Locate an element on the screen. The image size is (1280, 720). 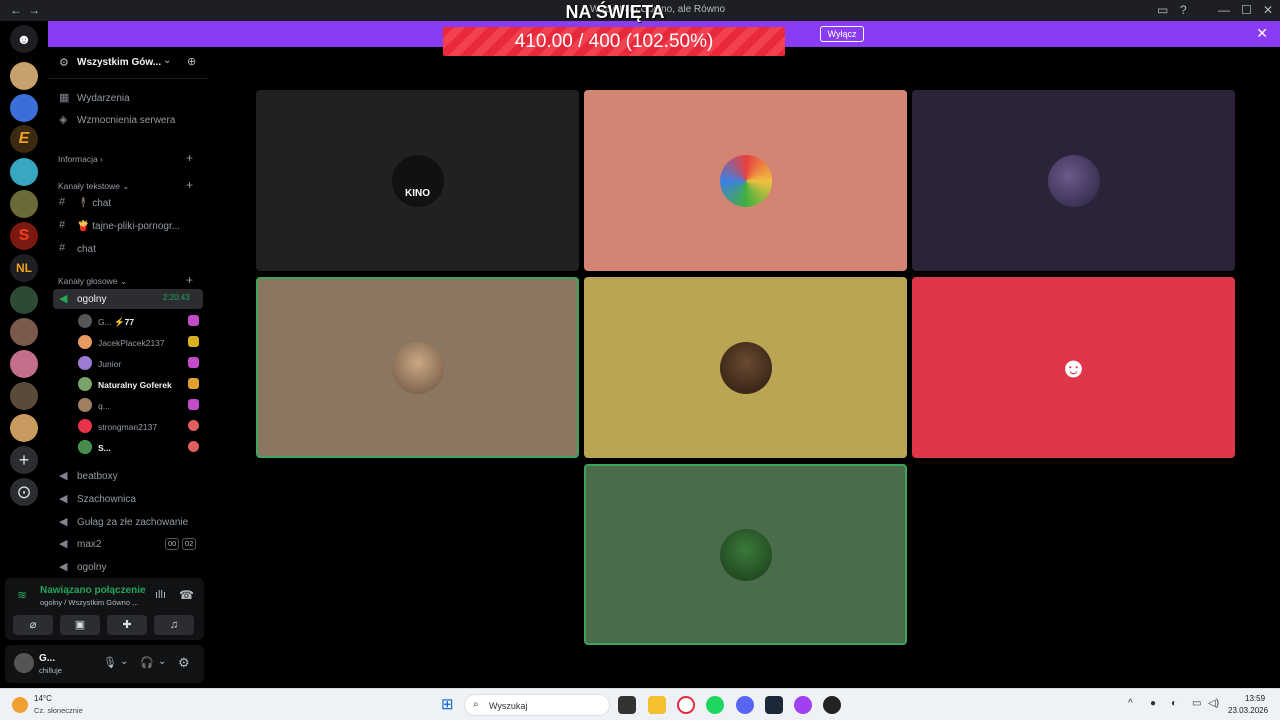
discord-icon is located at coordinates (745, 705).